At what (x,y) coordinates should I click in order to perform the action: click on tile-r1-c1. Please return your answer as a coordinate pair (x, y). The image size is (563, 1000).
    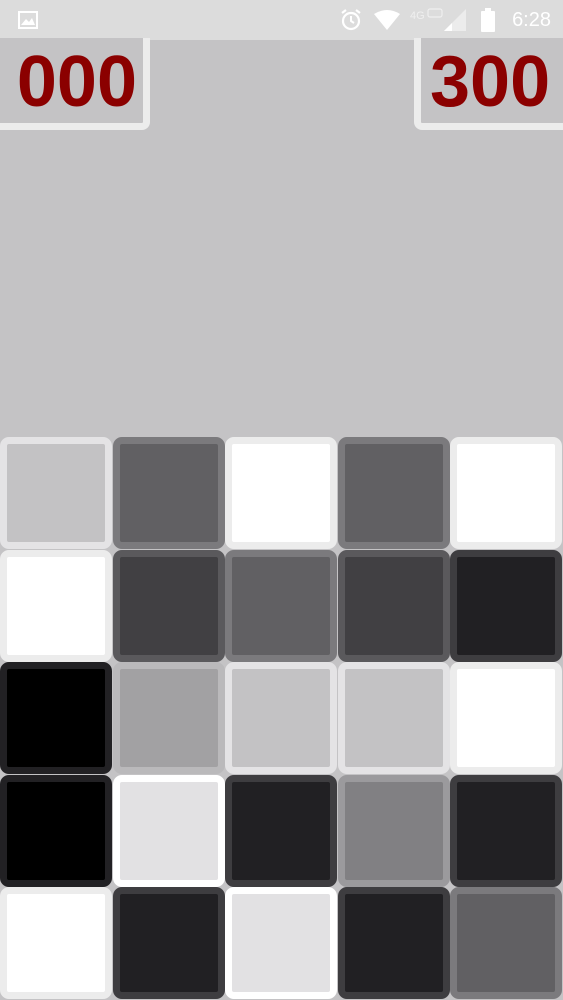
    Looking at the image, I should click on (56, 493).